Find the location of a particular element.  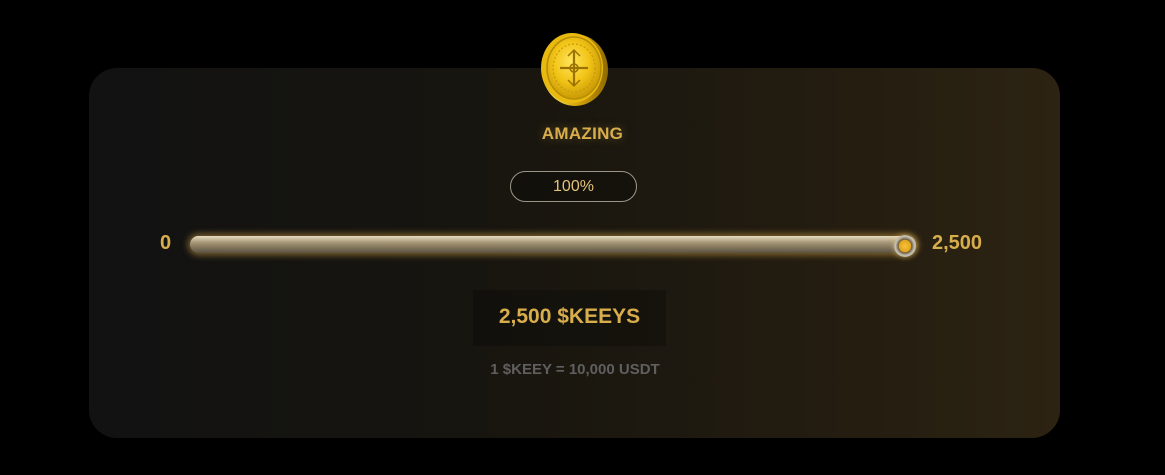

amount-slider-track is located at coordinates (553, 244).